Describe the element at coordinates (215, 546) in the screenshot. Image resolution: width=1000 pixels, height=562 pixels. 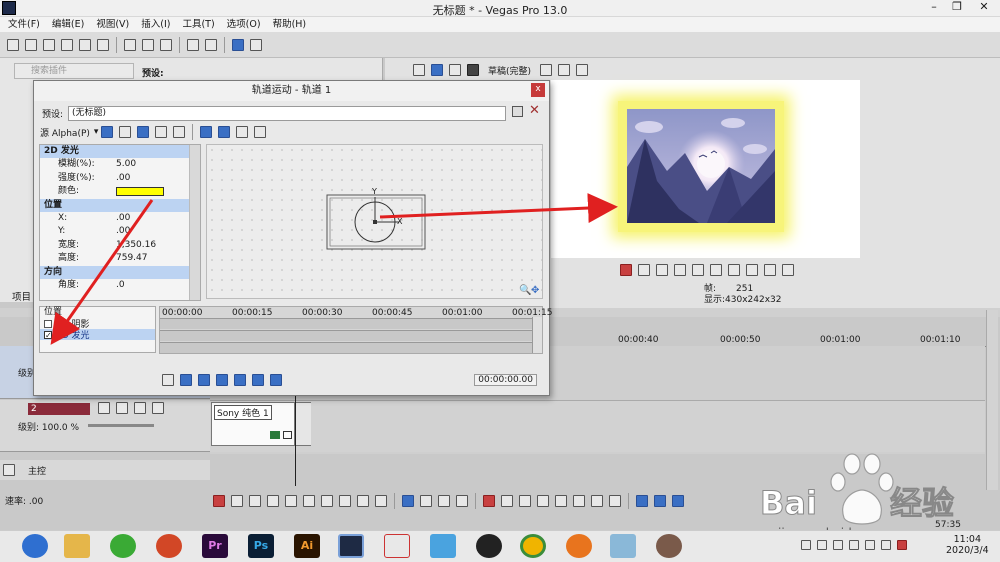
I see `taskbar-premiere-icon: Pr` at that location.